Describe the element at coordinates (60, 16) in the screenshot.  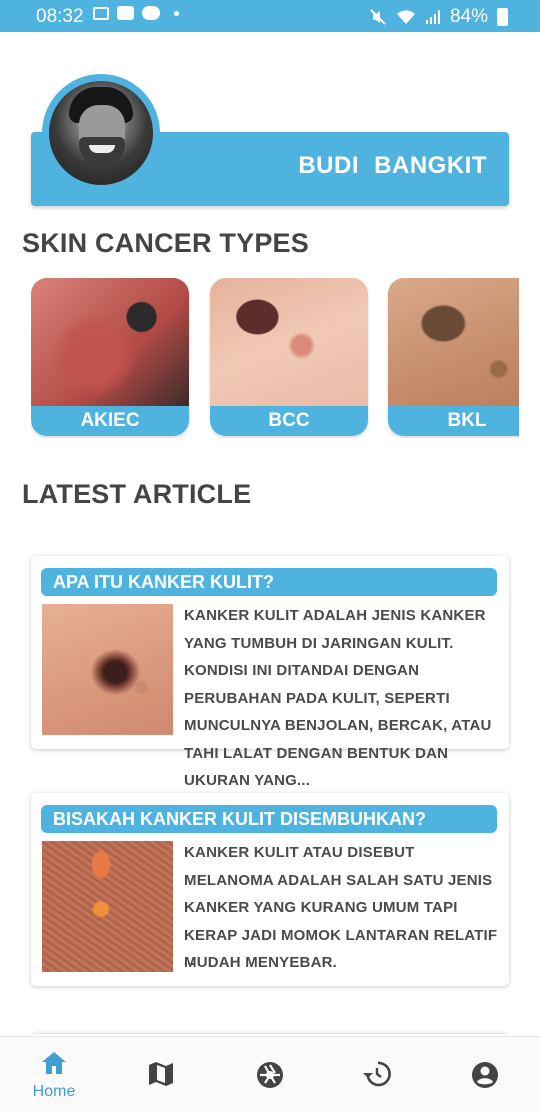
I see `status-time: 08:32` at that location.